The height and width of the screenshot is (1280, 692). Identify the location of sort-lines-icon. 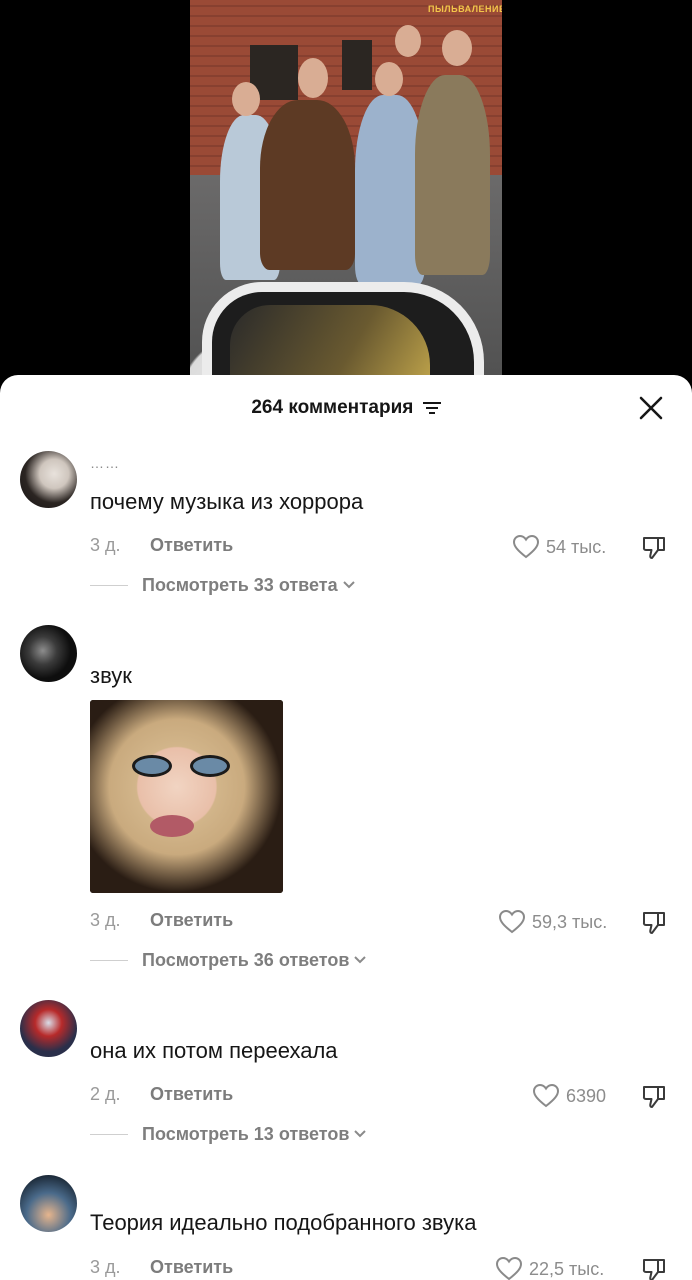
(431, 407).